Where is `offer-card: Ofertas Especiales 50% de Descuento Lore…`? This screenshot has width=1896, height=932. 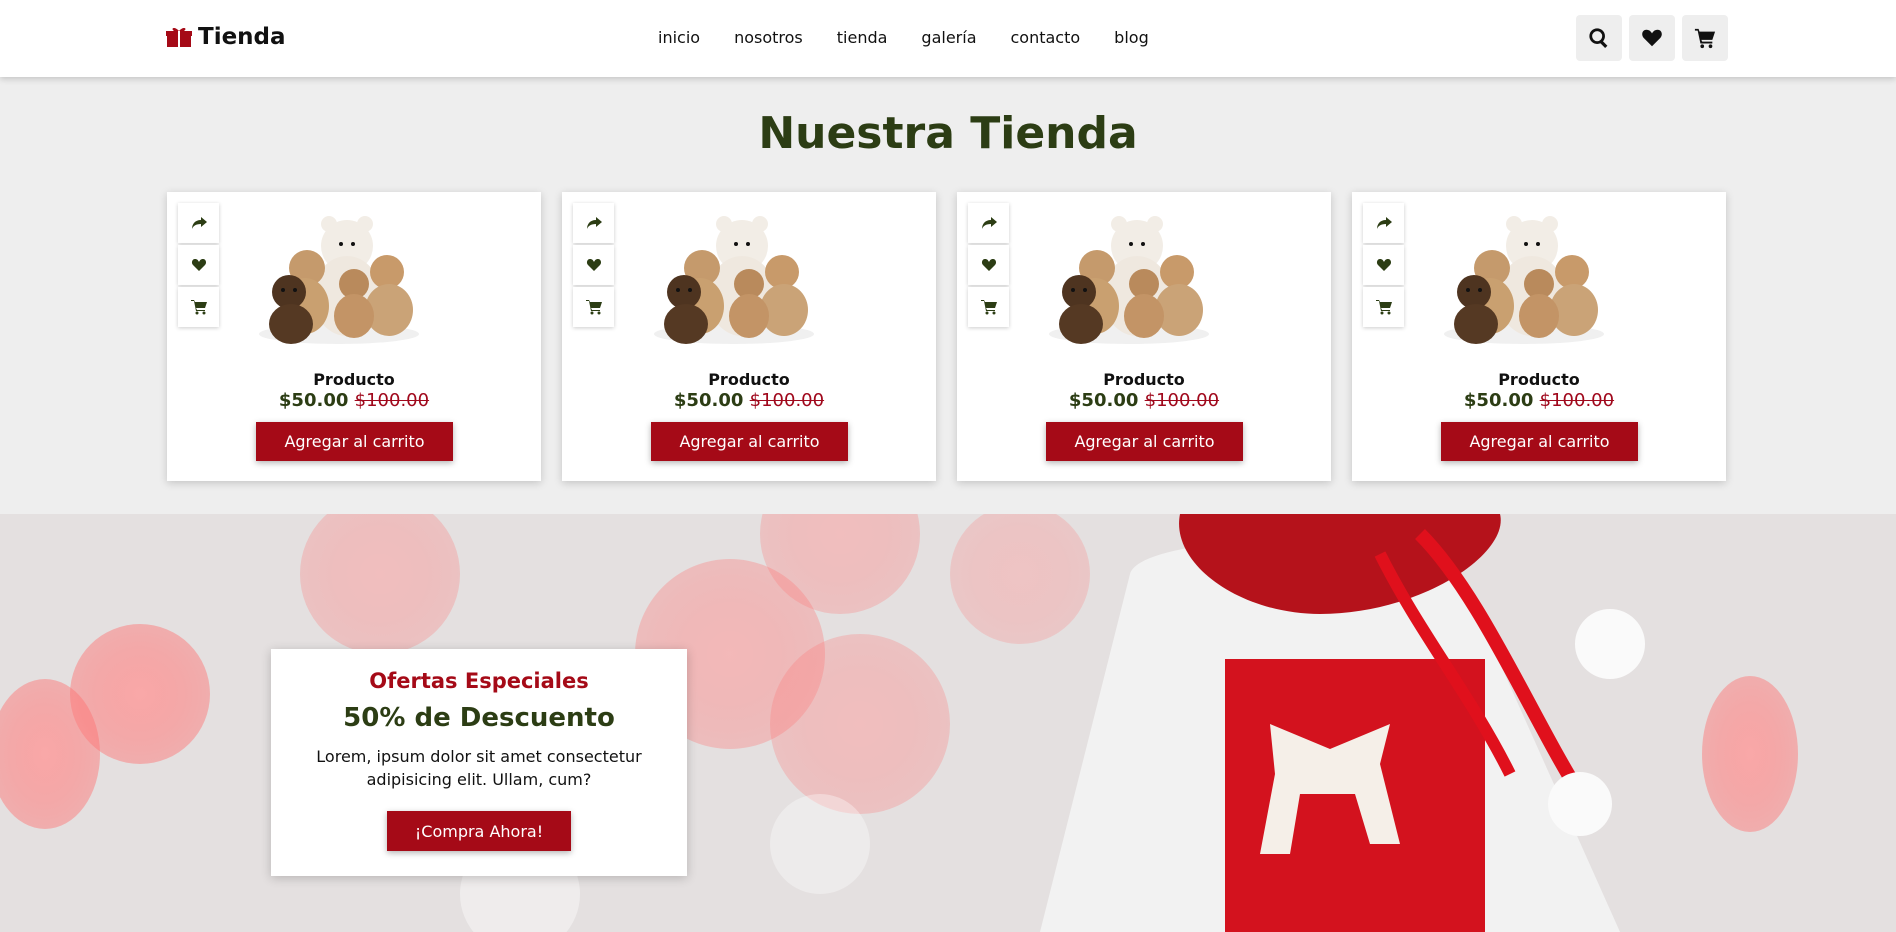
offer-card: Ofertas Especiales 50% de Descuento Lore… is located at coordinates (479, 762).